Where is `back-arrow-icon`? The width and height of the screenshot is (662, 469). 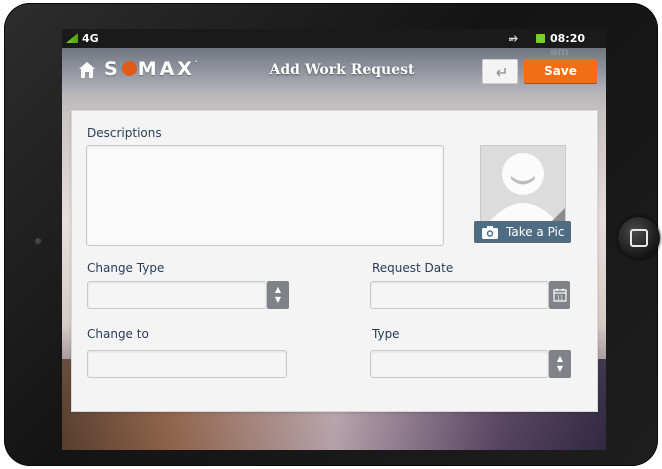 back-arrow-icon is located at coordinates (501, 72).